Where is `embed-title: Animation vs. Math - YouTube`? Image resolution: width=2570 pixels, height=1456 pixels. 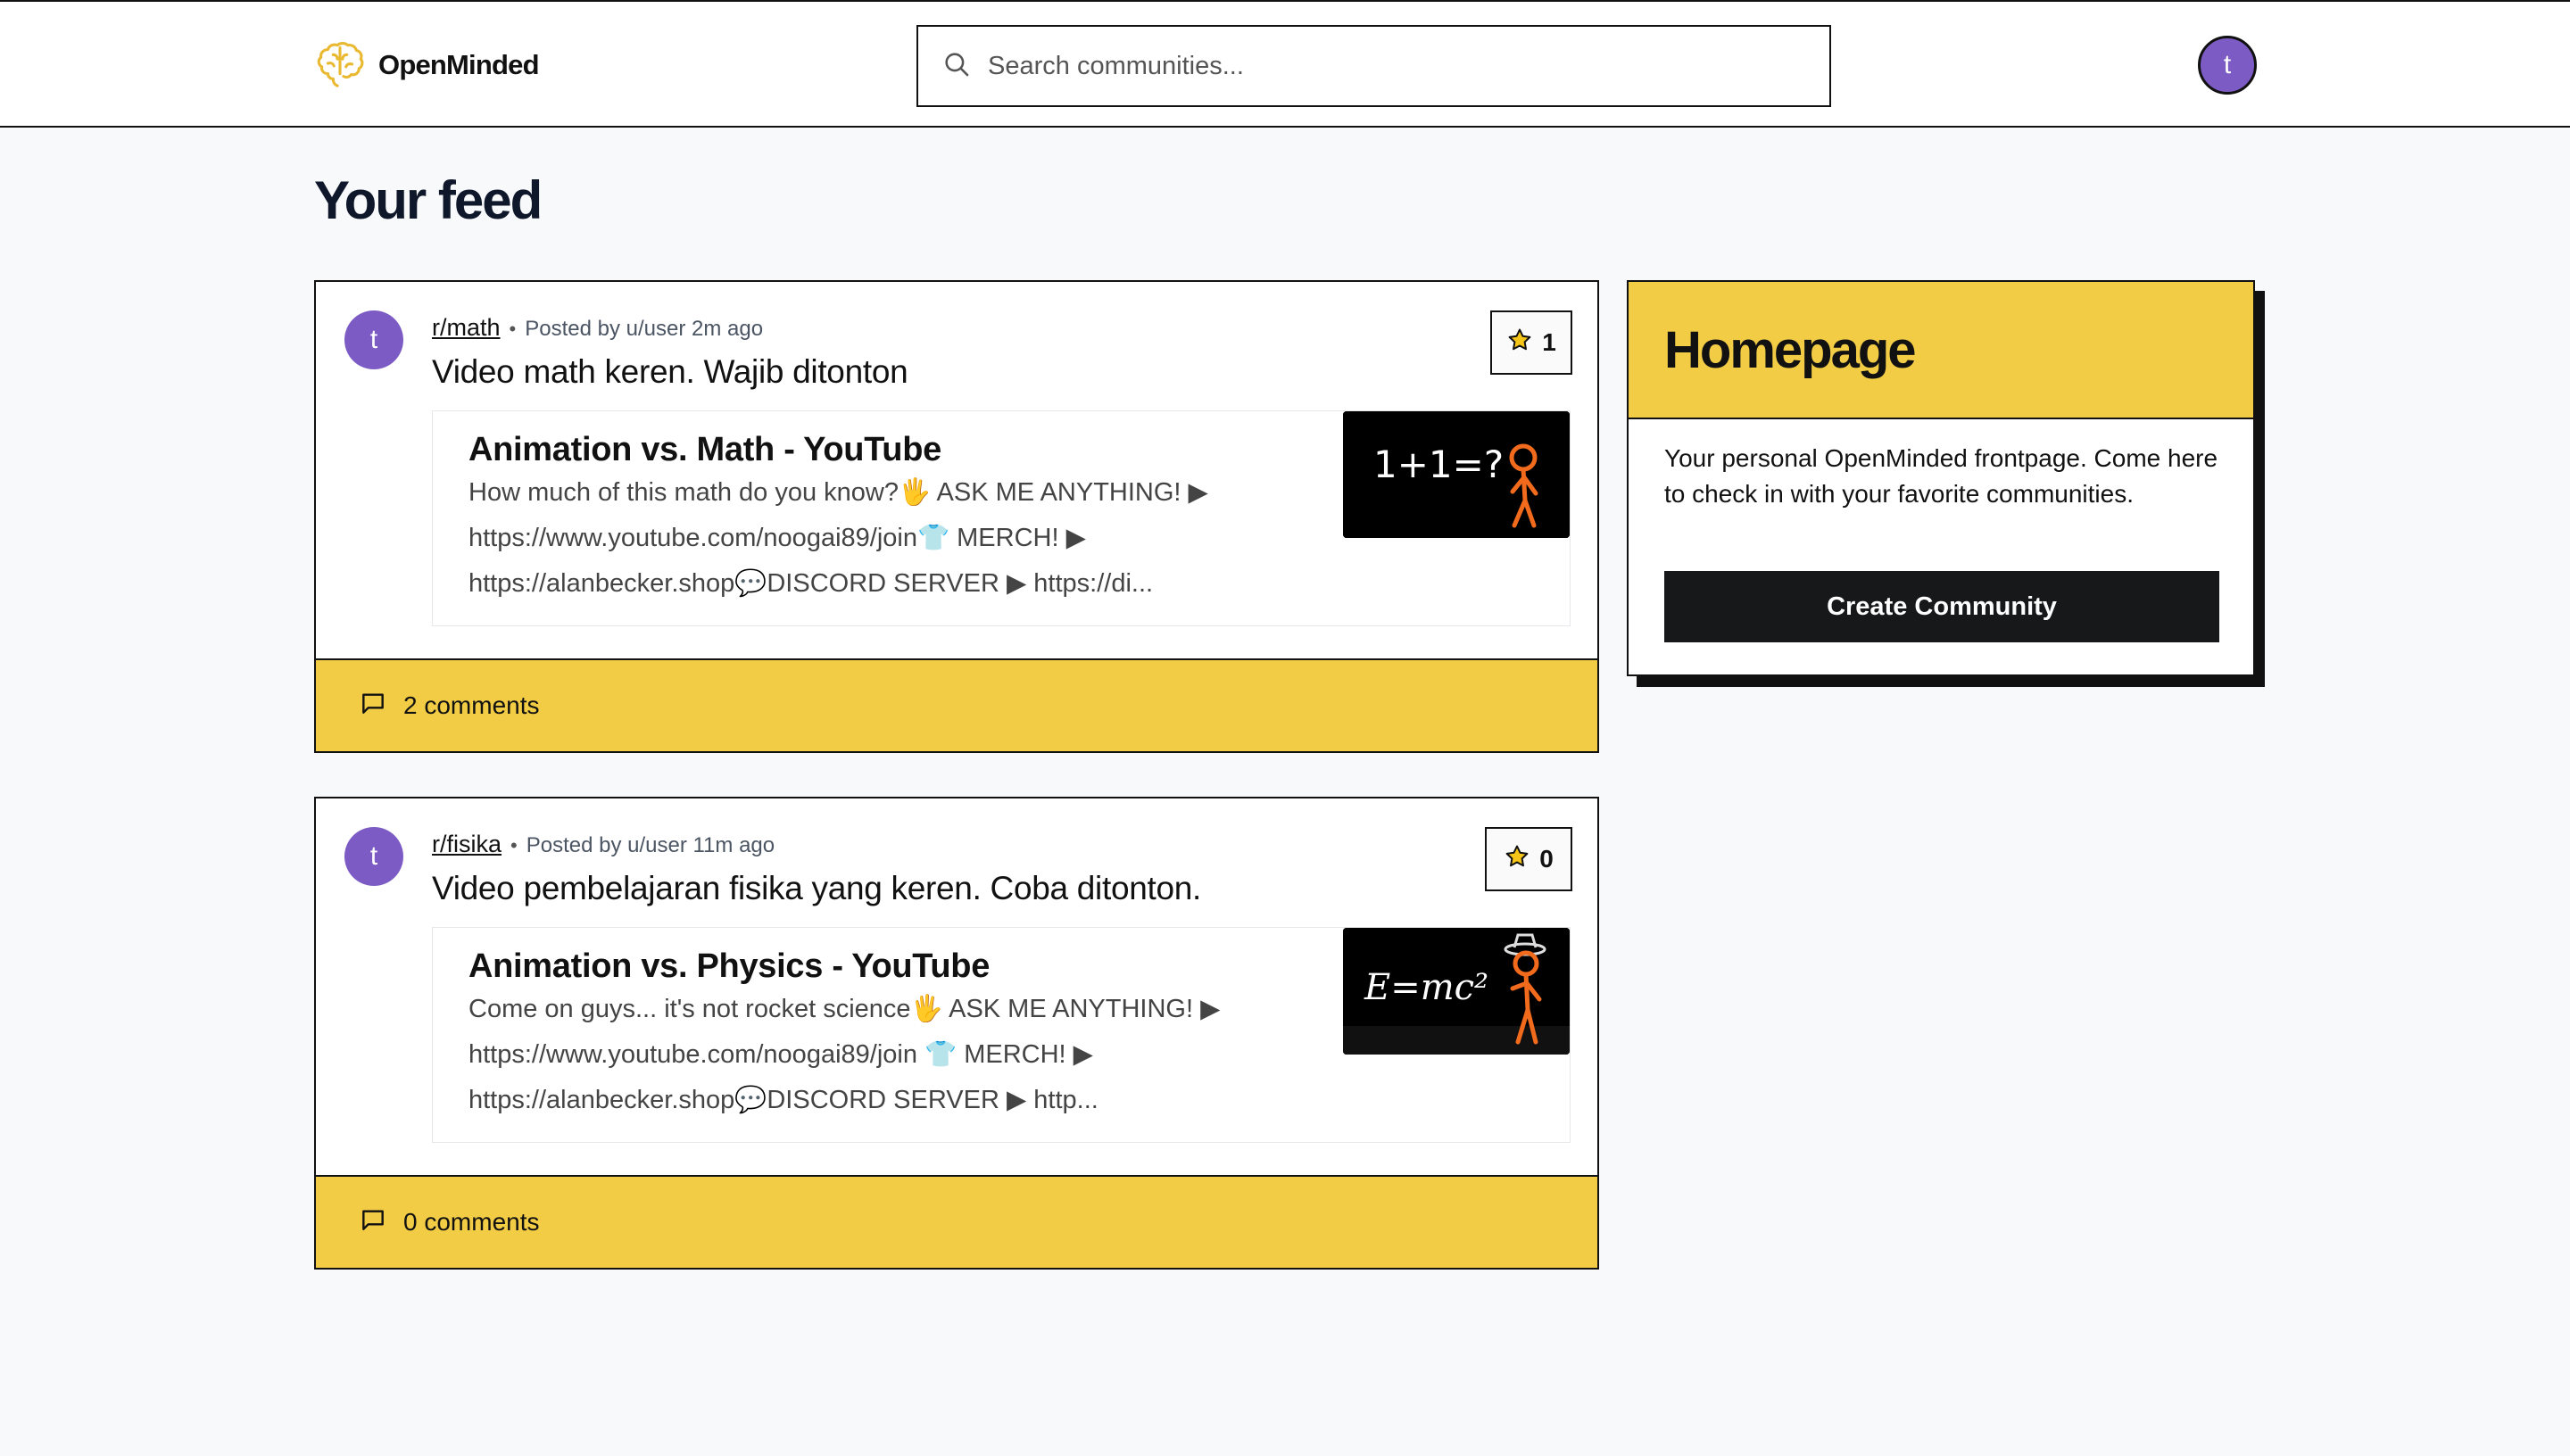 embed-title: Animation vs. Math - YouTube is located at coordinates (704, 450).